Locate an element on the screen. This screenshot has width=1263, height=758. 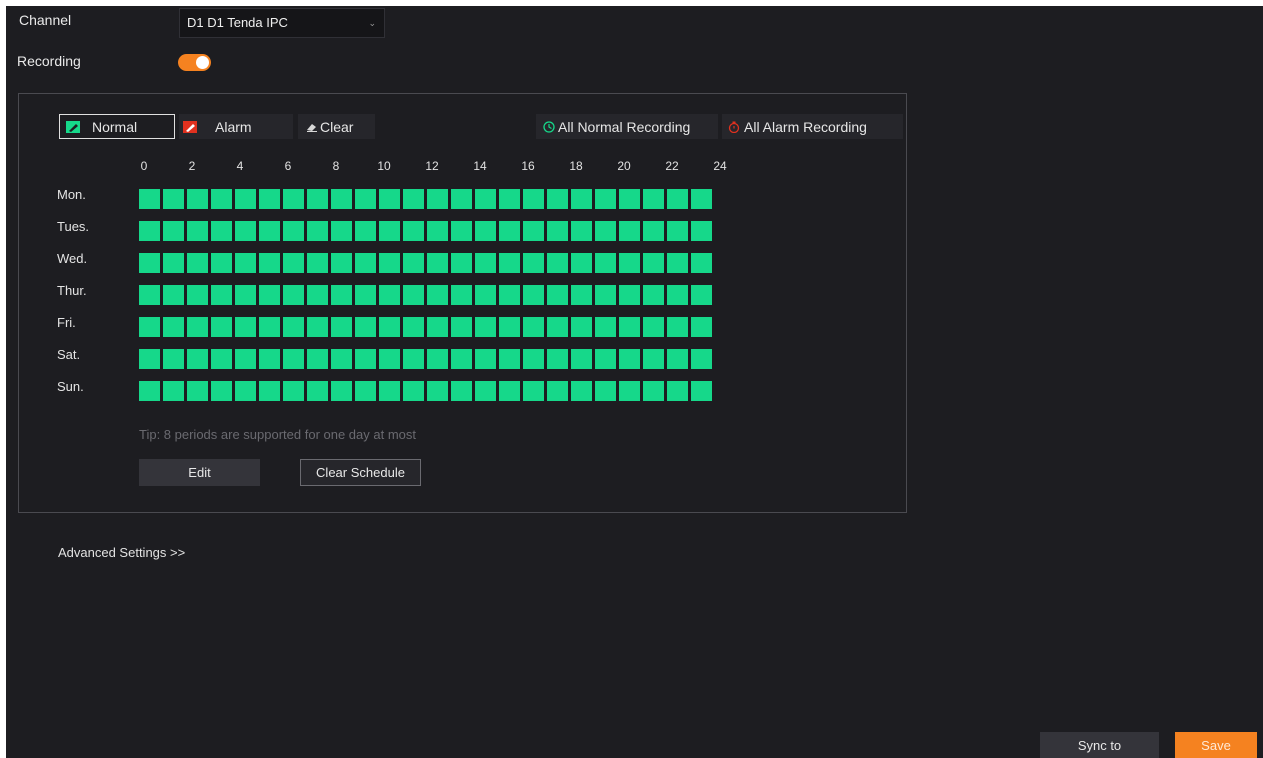
all-alarm-recording-button: All Alarm Recording is located at coordinates (812, 126).